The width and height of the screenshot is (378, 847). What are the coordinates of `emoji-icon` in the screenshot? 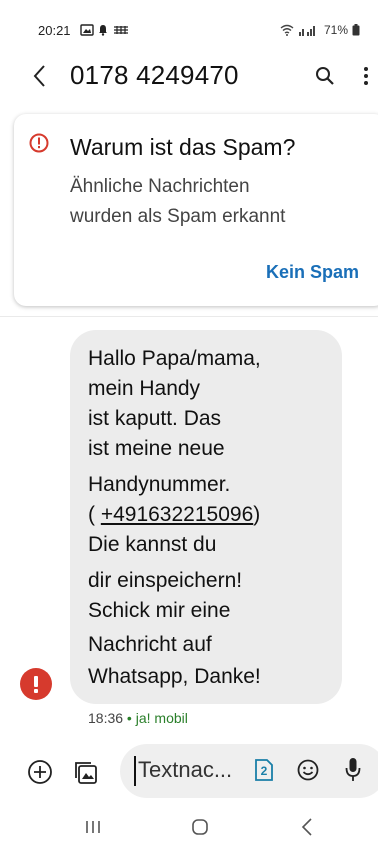 It's located at (308, 770).